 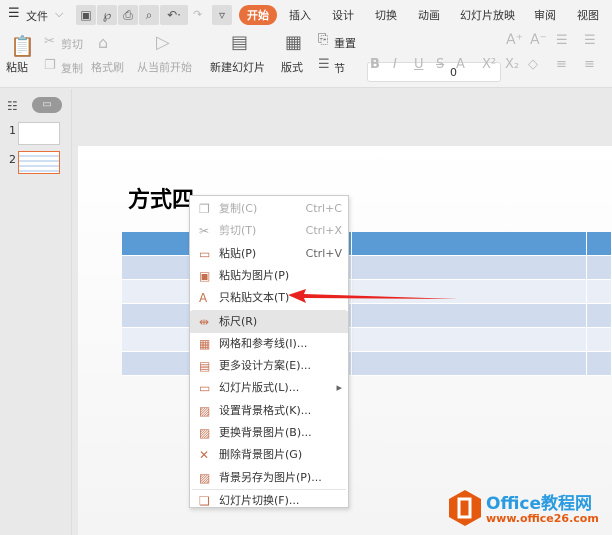 What do you see at coordinates (323, 253) in the screenshot?
I see `menu-item-shortcut: Ctrl+V` at bounding box center [323, 253].